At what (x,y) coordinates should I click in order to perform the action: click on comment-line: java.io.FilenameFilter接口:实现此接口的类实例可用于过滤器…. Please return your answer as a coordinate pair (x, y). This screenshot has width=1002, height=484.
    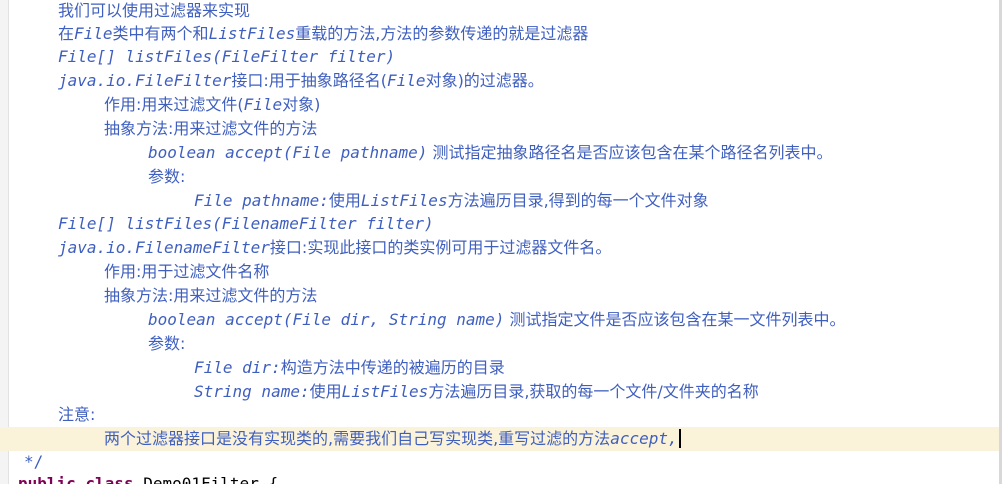
    Looking at the image, I should click on (335, 247).